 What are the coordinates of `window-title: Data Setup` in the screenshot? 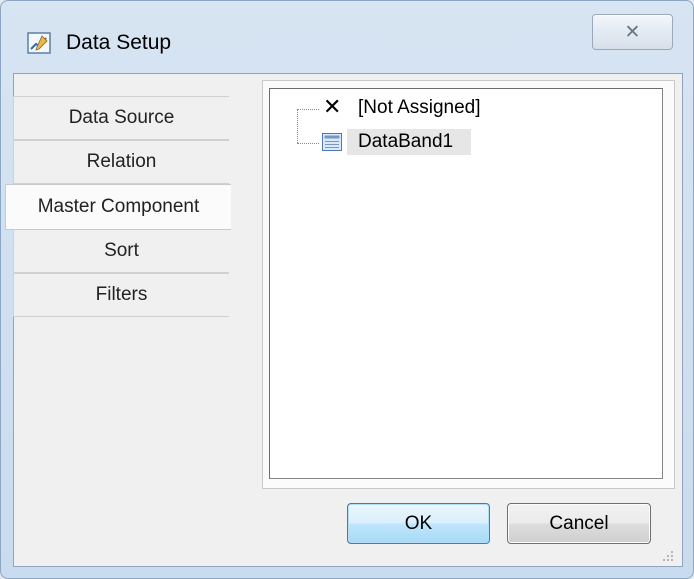 It's located at (119, 42).